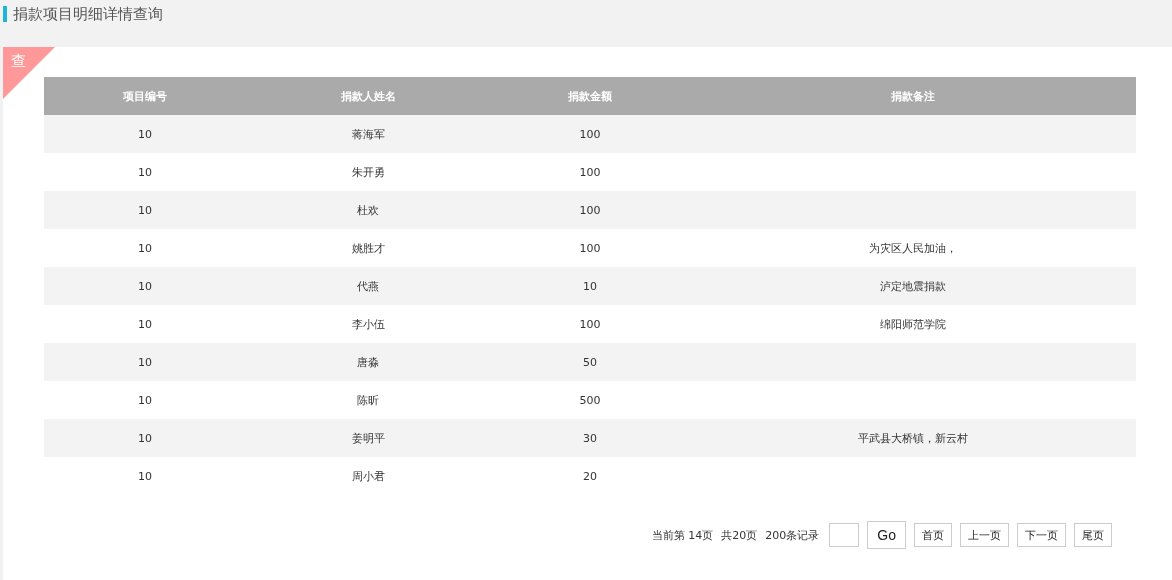 This screenshot has height=580, width=1172. Describe the element at coordinates (933, 535) in the screenshot. I see `page-button: 首页` at that location.